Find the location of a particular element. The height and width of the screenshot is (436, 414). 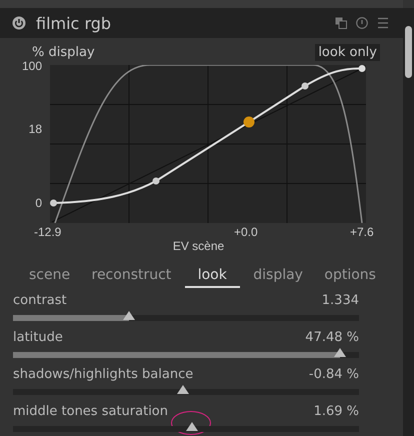

slider-label: latitude is located at coordinates (38, 338).